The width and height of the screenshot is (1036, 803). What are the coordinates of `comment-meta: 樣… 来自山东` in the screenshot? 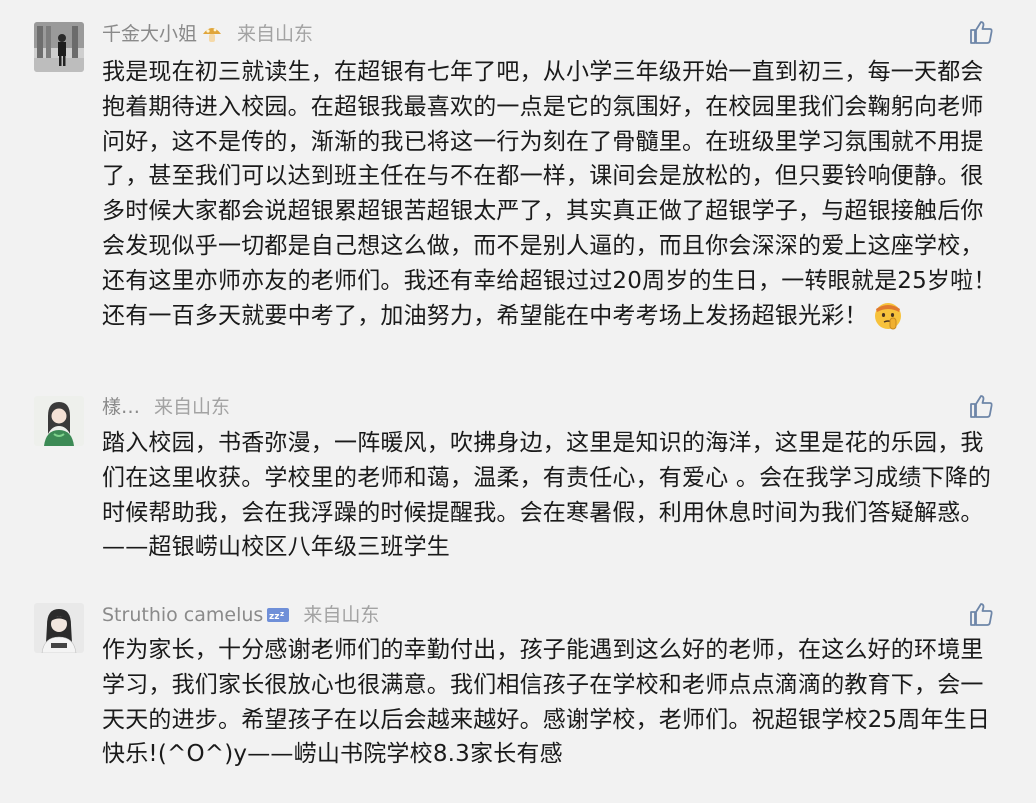 It's located at (166, 407).